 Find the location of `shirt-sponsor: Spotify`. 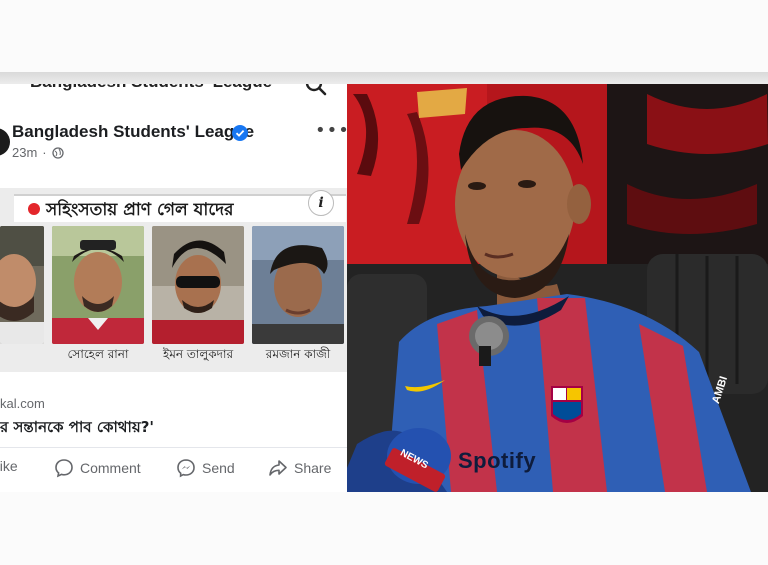

shirt-sponsor: Spotify is located at coordinates (497, 460).